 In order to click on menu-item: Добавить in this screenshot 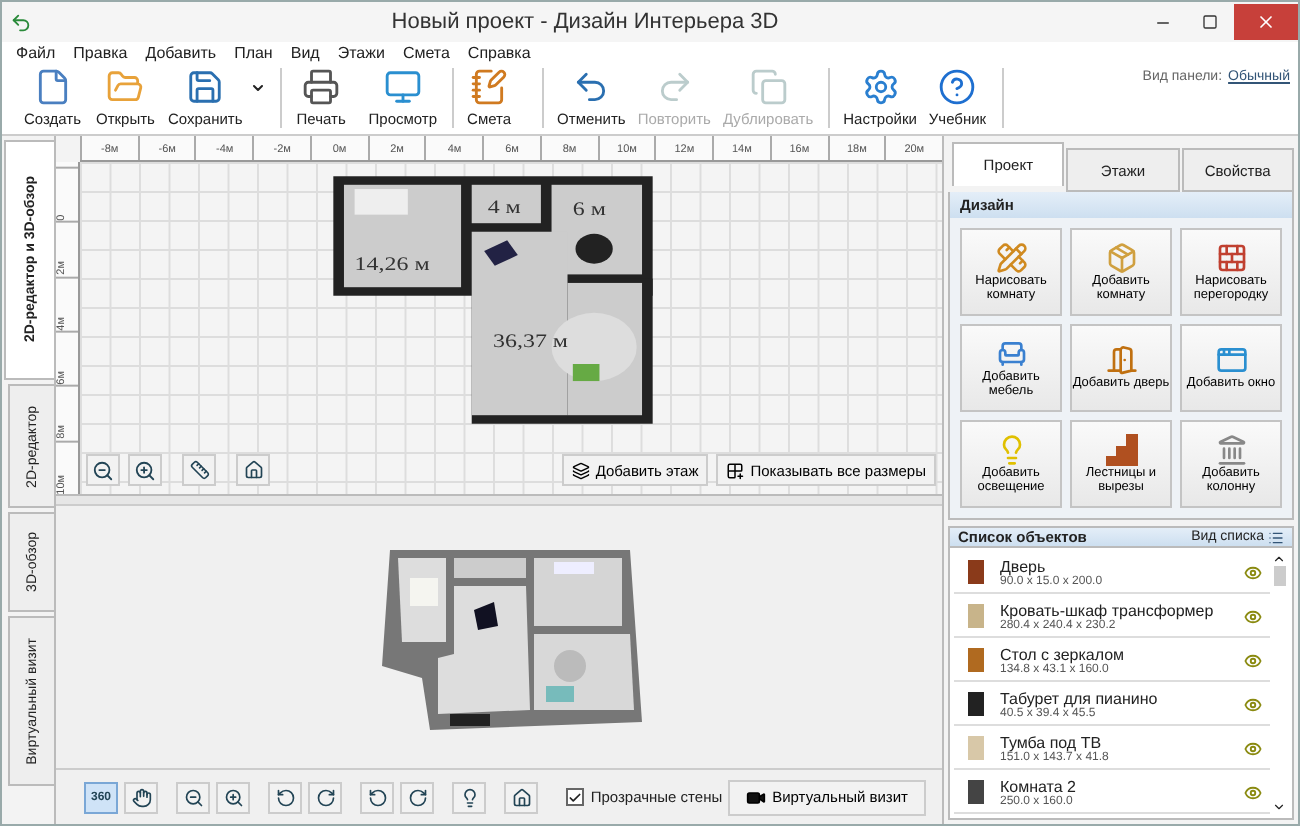, I will do `click(181, 52)`.